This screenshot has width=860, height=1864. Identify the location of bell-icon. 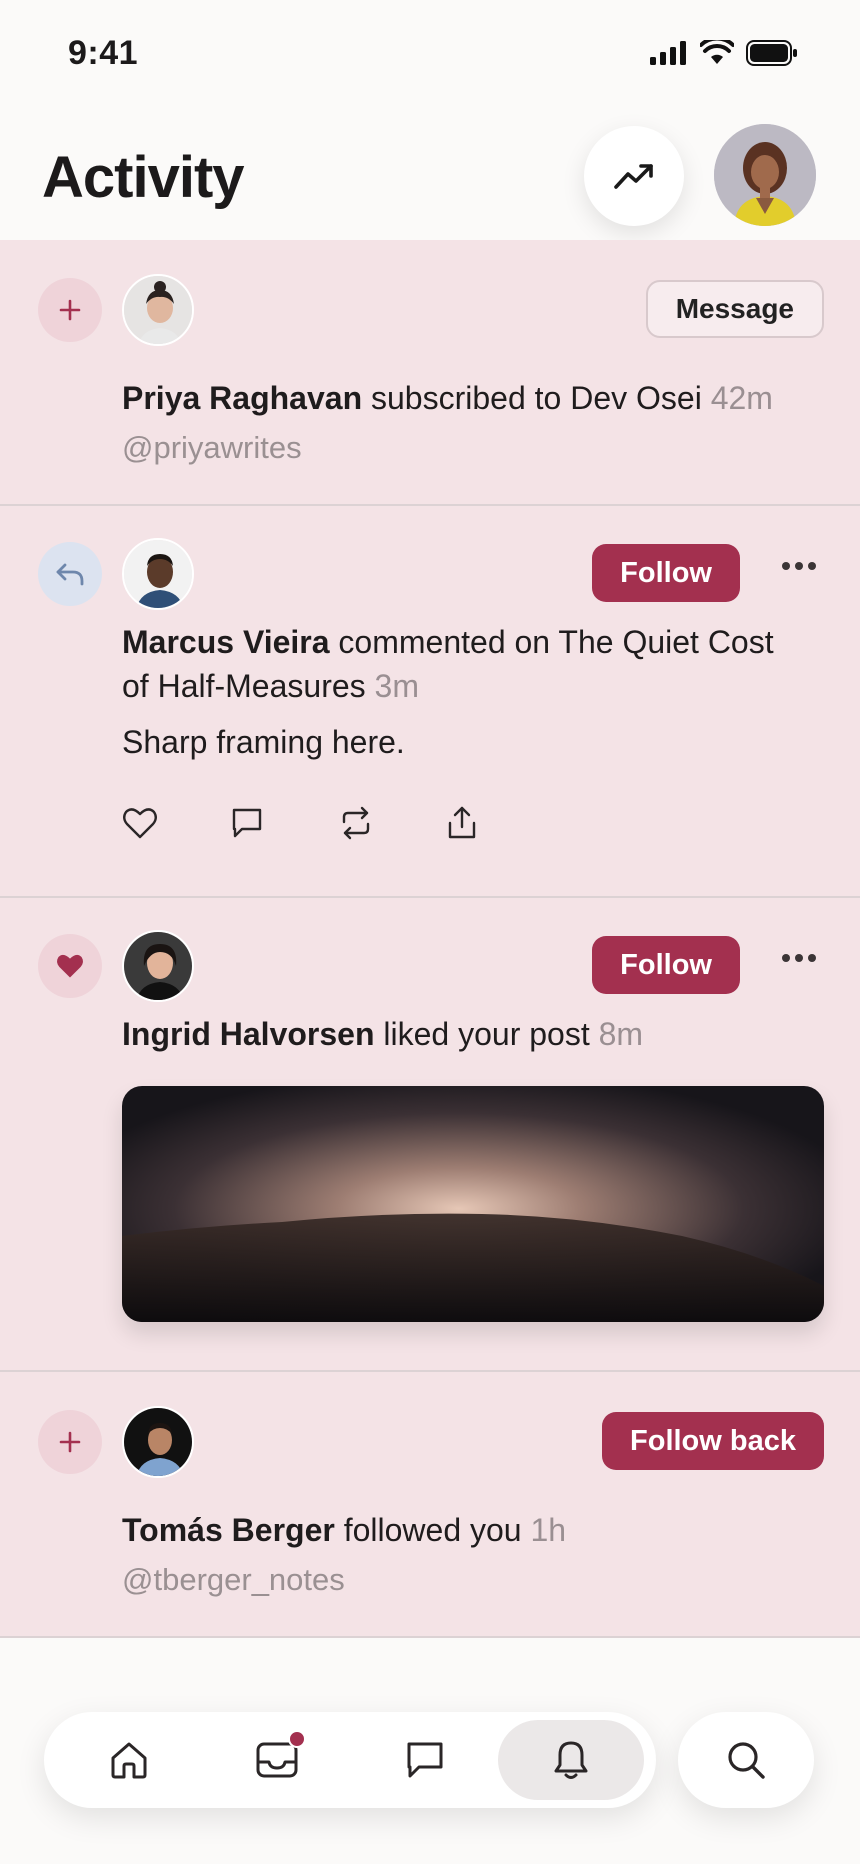
(571, 1760).